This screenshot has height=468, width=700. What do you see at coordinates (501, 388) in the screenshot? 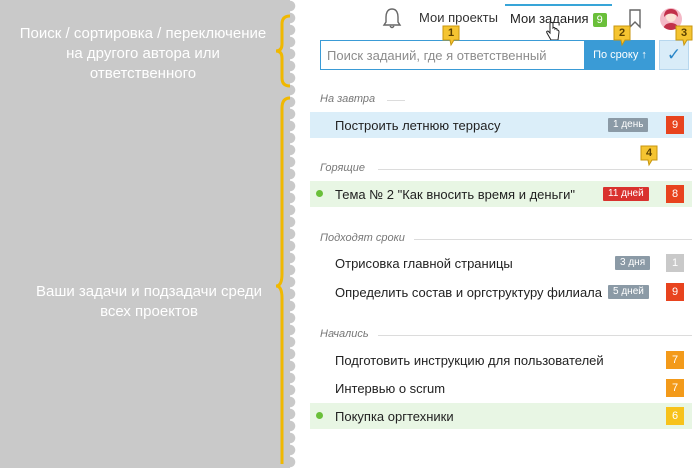
I see `task-row: Интервью о scrum 7` at bounding box center [501, 388].